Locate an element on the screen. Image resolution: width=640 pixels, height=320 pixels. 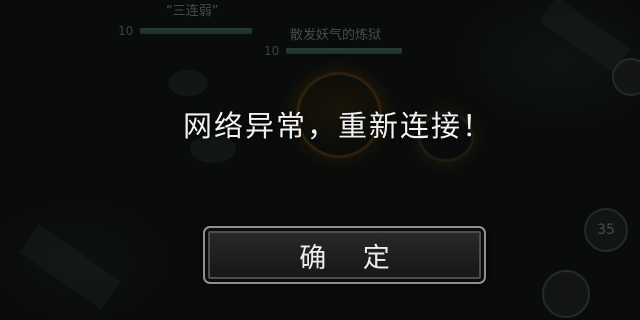
confirm-button: 确 定 is located at coordinates (344, 255).